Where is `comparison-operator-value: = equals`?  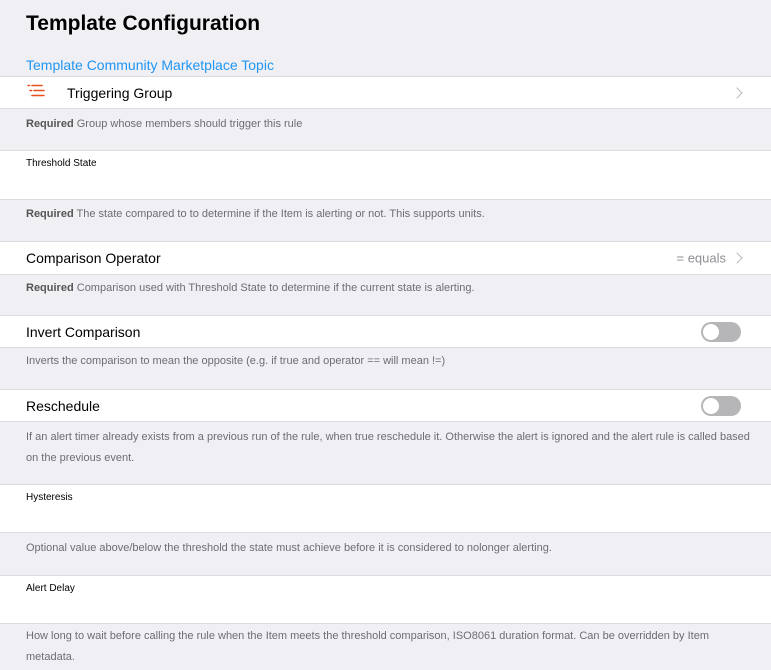 comparison-operator-value: = equals is located at coordinates (701, 258).